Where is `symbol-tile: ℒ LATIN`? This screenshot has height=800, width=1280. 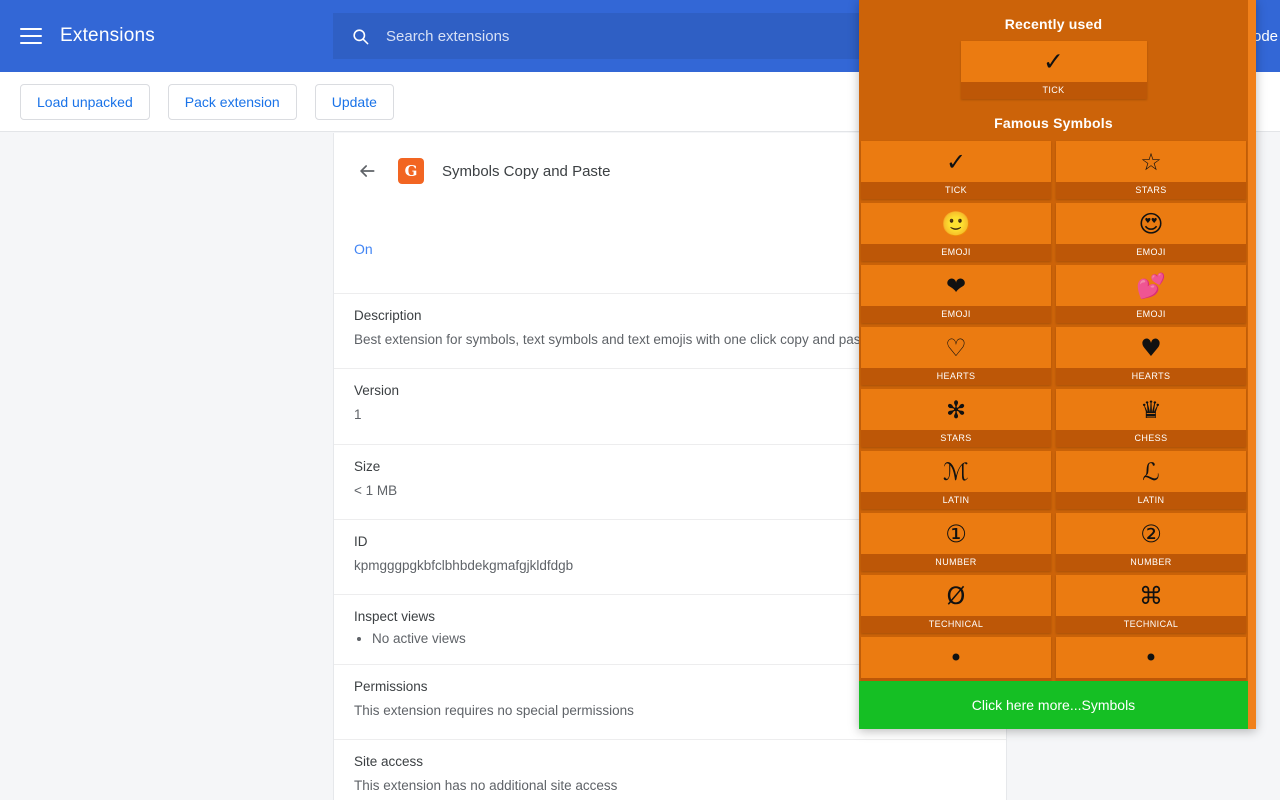 symbol-tile: ℒ LATIN is located at coordinates (1151, 480).